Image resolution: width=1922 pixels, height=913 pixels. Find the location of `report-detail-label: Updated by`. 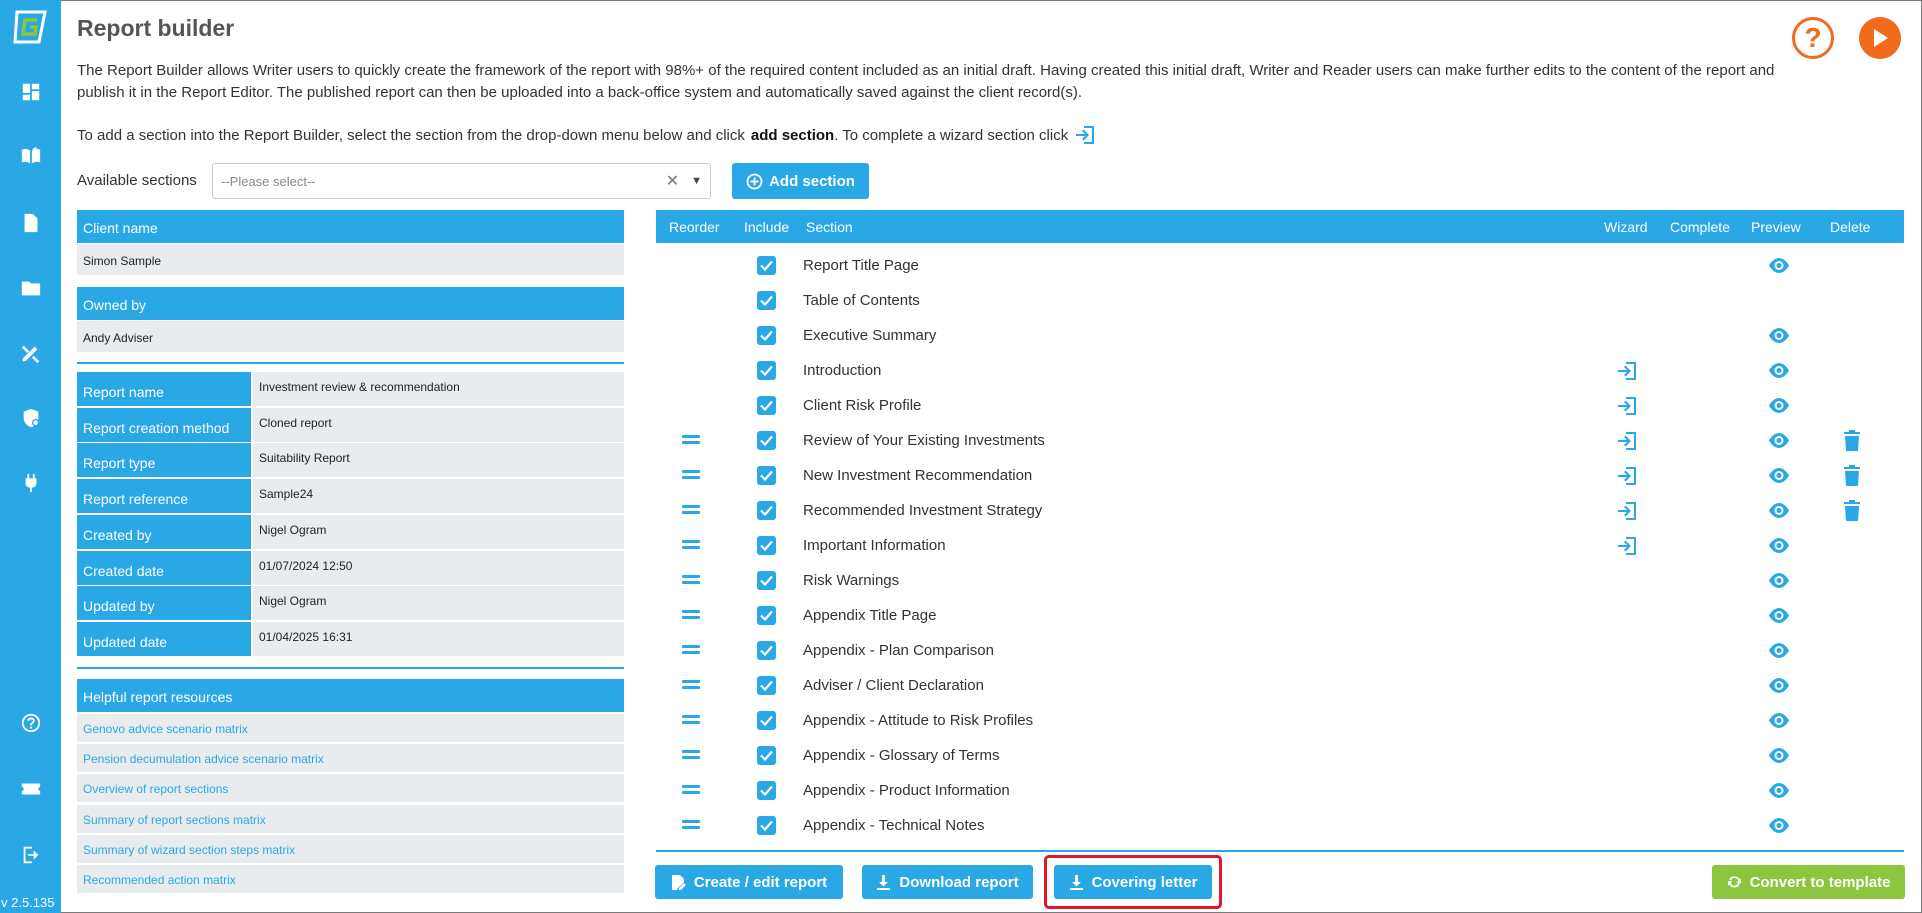

report-detail-label: Updated by is located at coordinates (164, 603).